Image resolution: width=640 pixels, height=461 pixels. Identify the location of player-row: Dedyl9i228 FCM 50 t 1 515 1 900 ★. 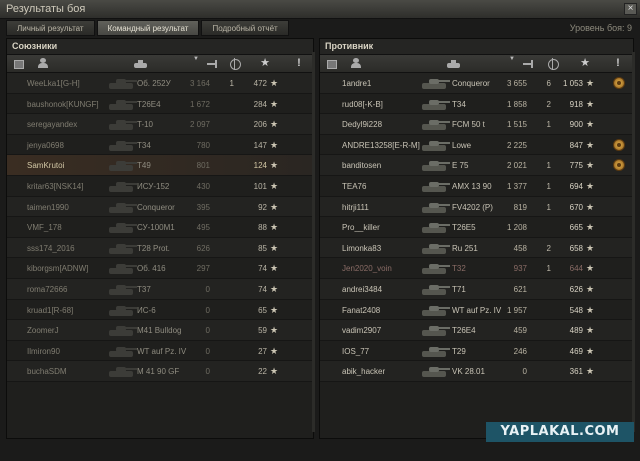
(476, 124).